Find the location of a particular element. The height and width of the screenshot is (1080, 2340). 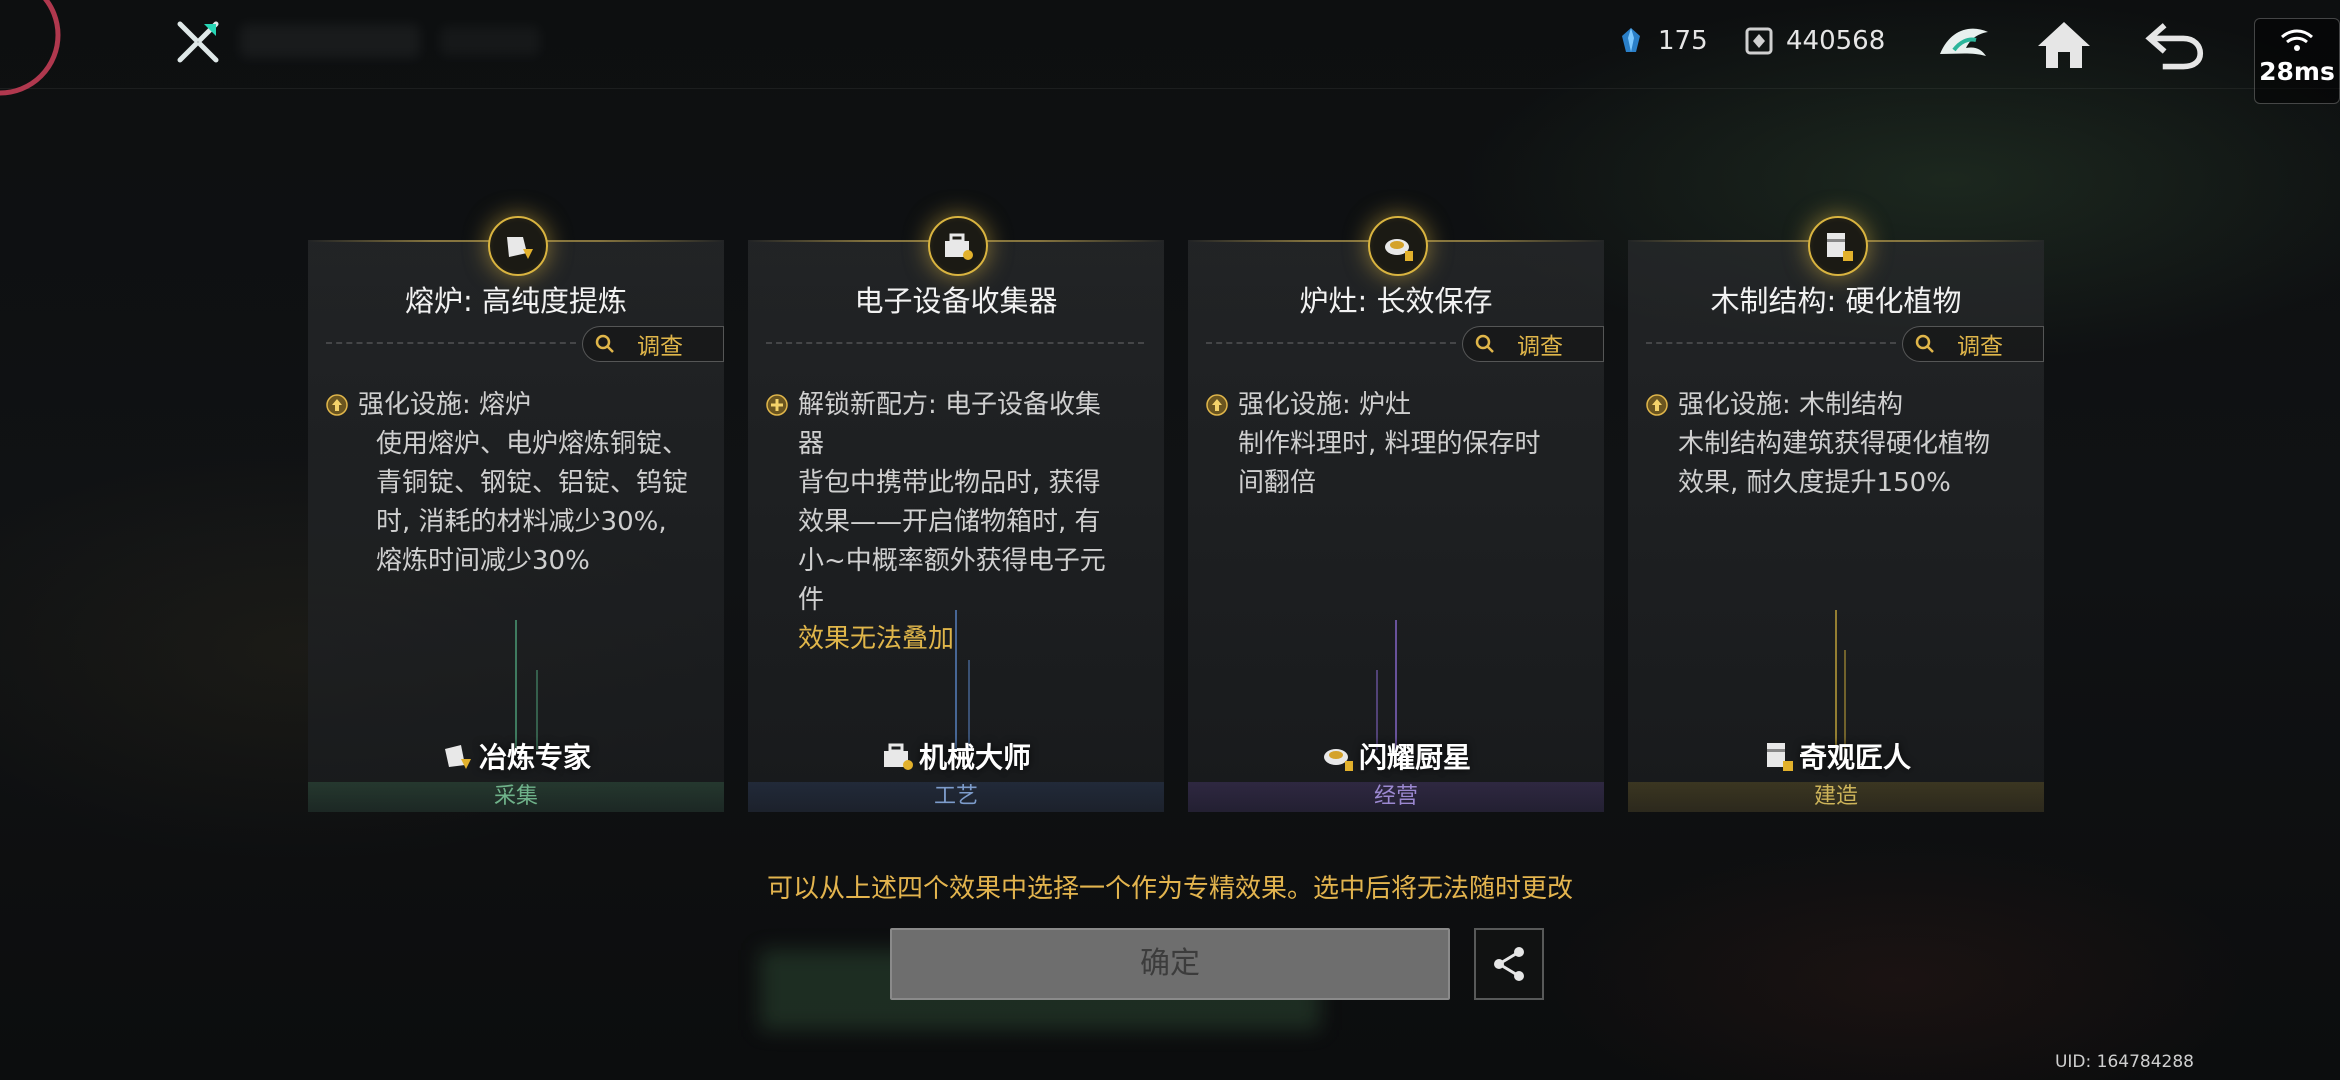

card-title: 炉灶: 长效保存 is located at coordinates (1396, 301).